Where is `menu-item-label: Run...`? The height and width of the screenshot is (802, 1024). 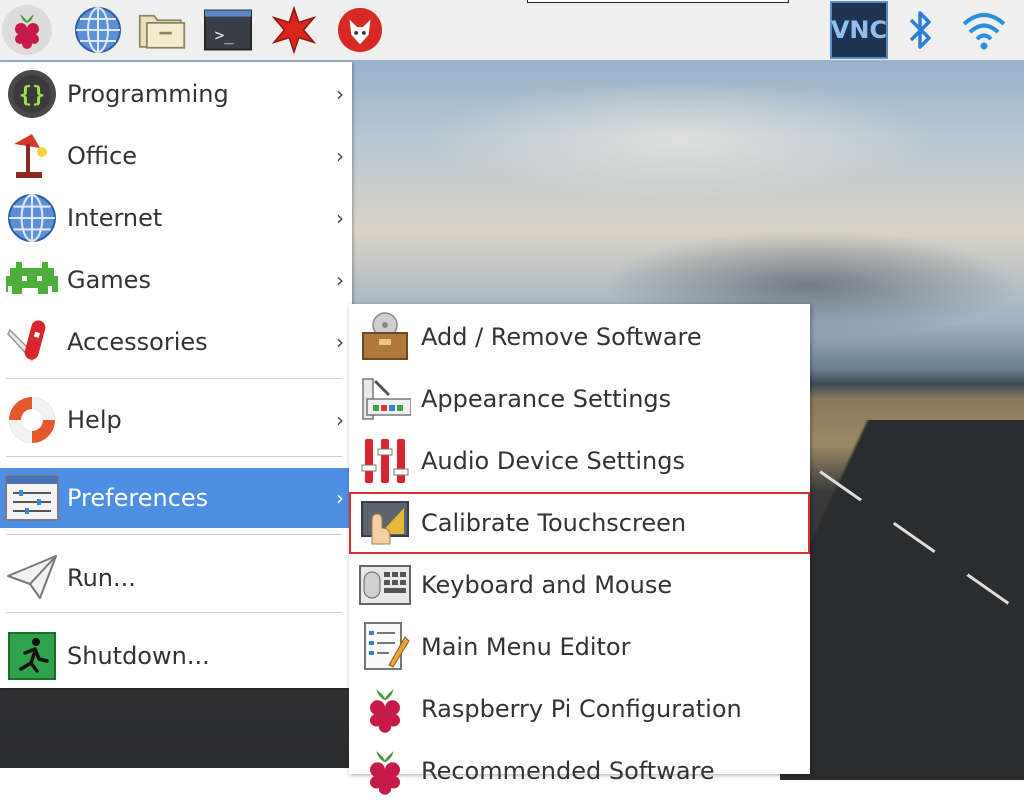
menu-item-label: Run... is located at coordinates (101, 578).